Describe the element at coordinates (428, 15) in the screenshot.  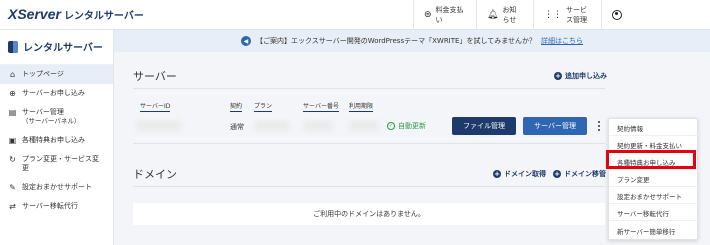
I see `yen-icon: ⊜` at that location.